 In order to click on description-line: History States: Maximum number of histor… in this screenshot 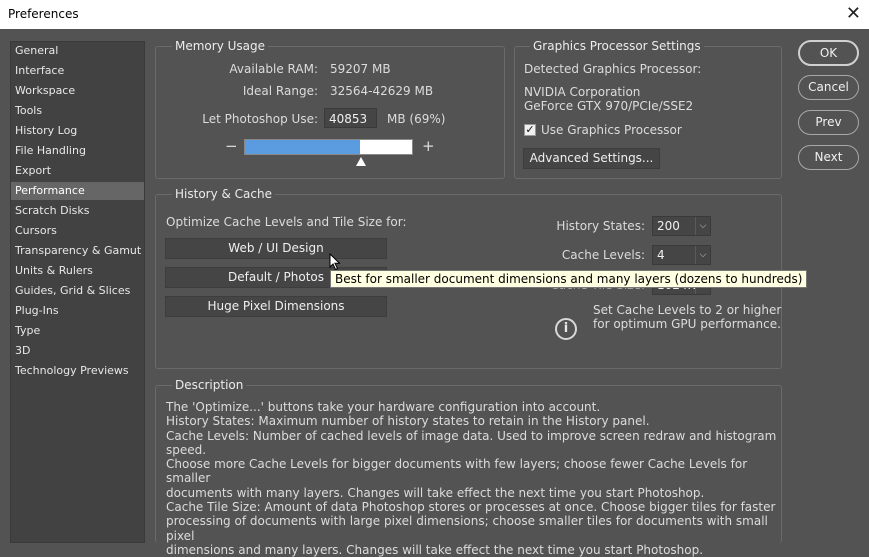, I will do `click(408, 421)`.